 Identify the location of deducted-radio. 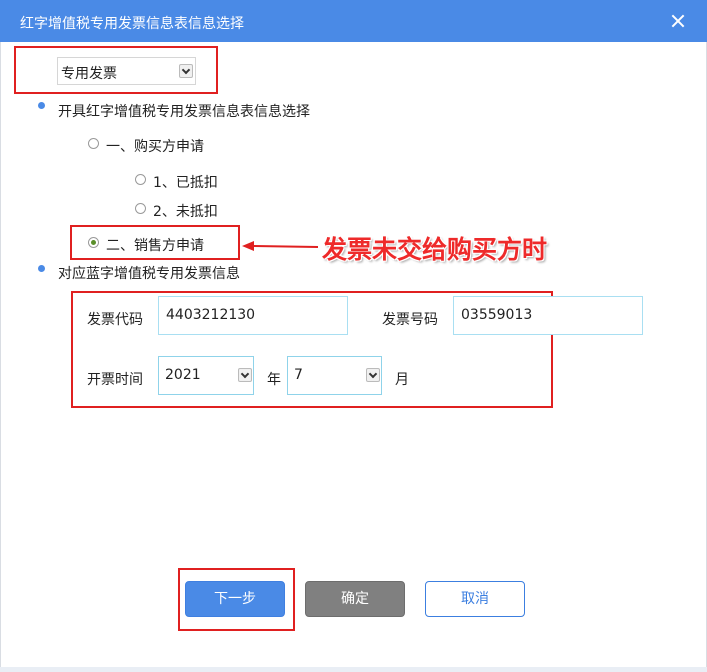
(140, 179).